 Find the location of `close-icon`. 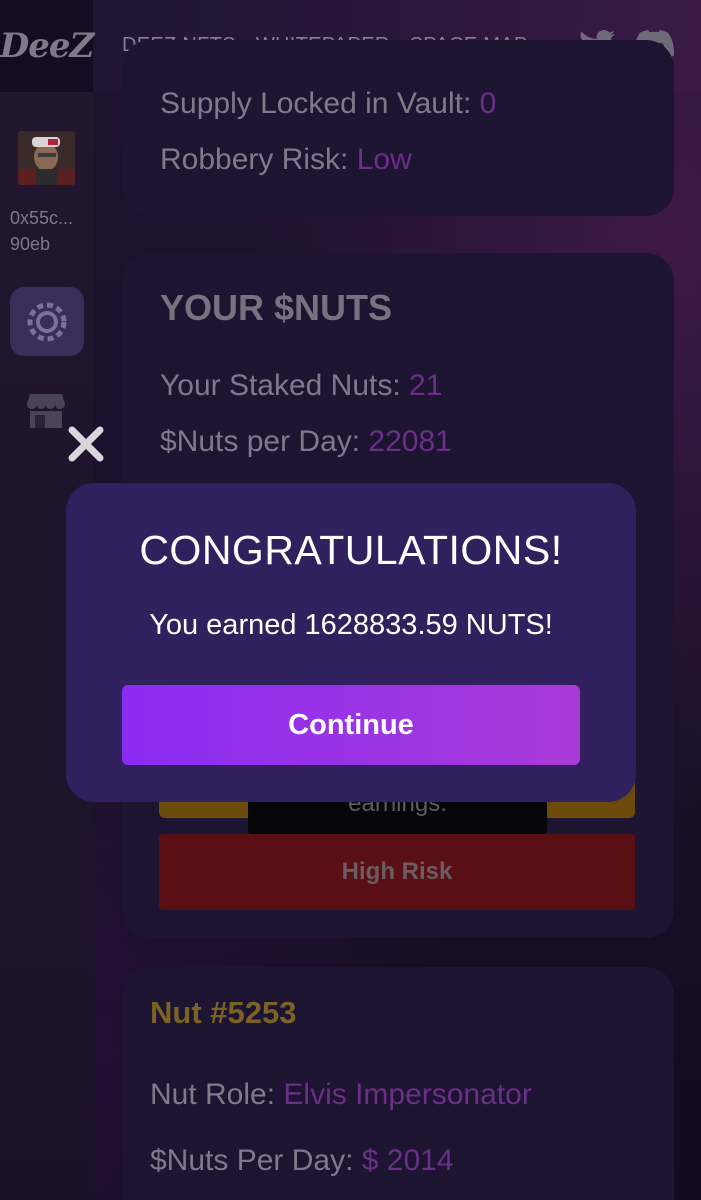

close-icon is located at coordinates (86, 444).